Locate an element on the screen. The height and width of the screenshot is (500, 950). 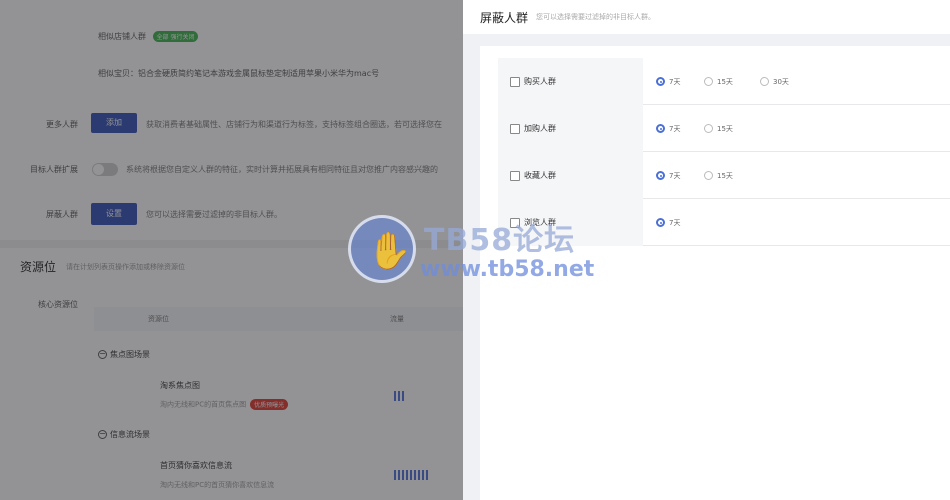
crowd-option-label: 收藏人群 is located at coordinates (540, 175).